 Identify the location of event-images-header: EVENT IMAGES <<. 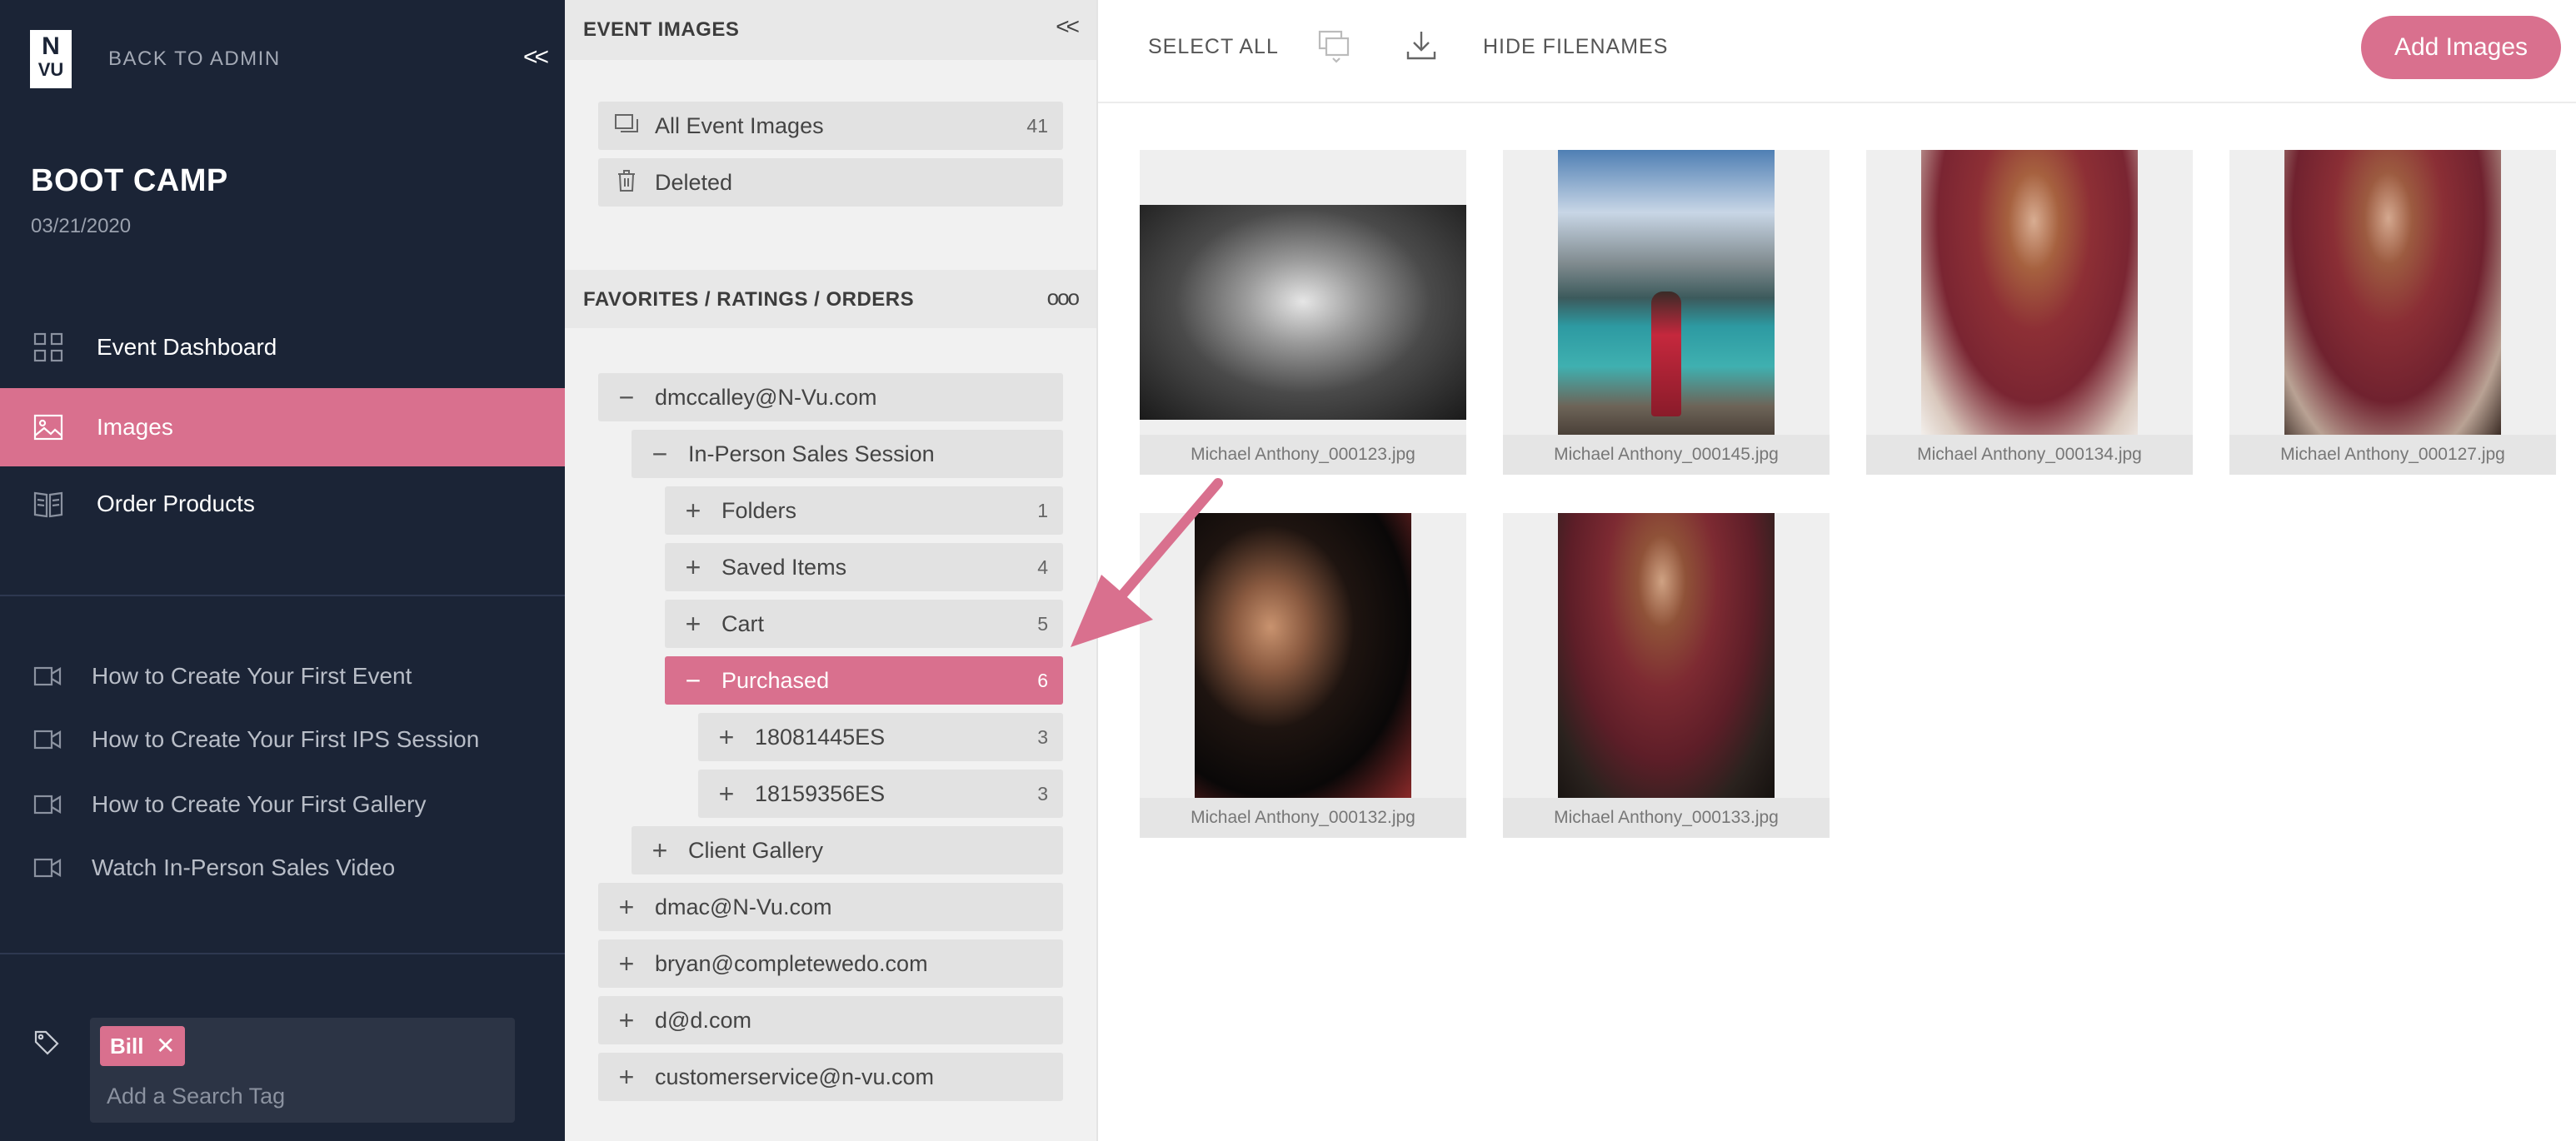
(830, 30).